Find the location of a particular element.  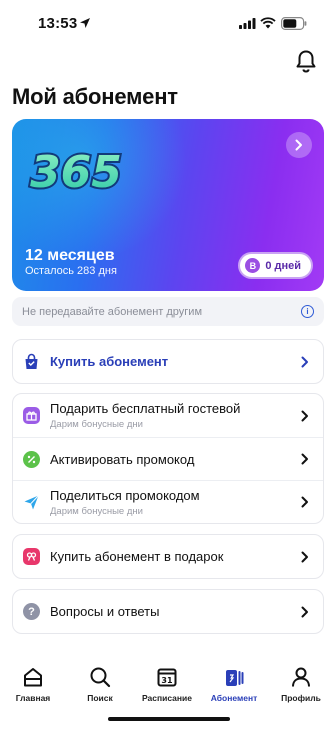

share-promo-row: Поделиться промокодом Дарим бонусные дни is located at coordinates (168, 501).